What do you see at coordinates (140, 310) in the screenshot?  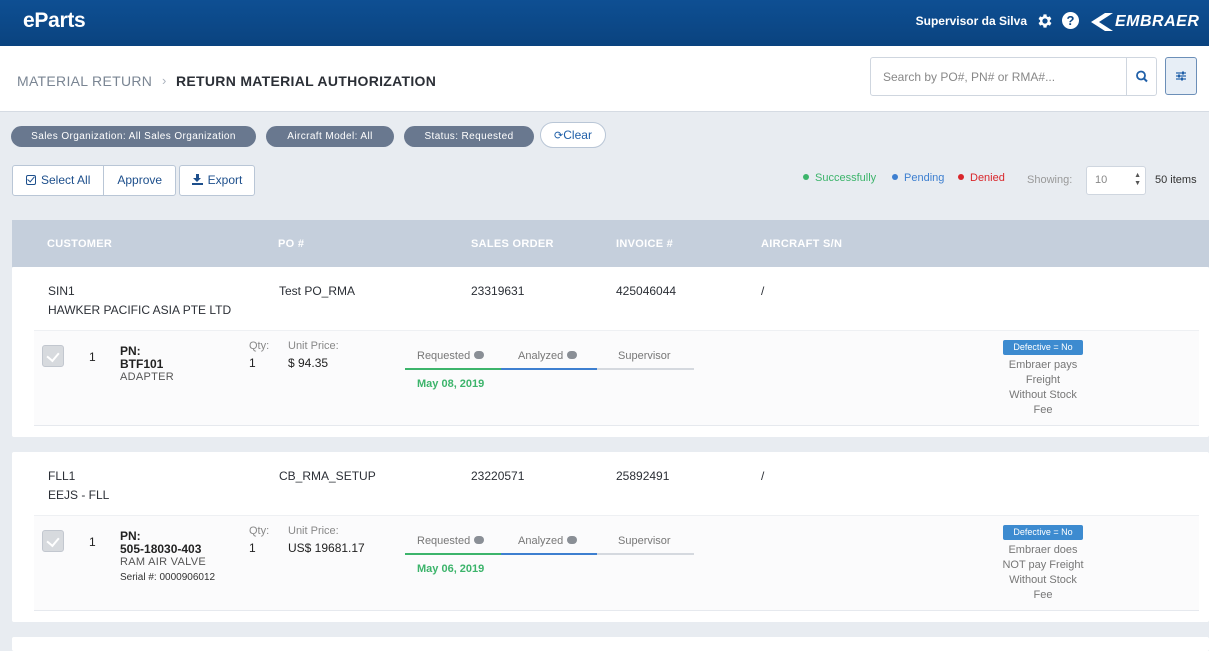 I see `customer-name: HAWKER PACIFIC ASIA PTE LTD` at bounding box center [140, 310].